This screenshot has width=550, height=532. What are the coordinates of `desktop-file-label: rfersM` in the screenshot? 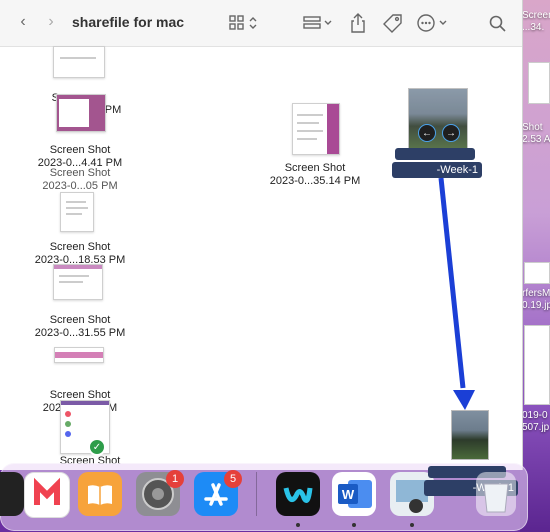 It's located at (536, 293).